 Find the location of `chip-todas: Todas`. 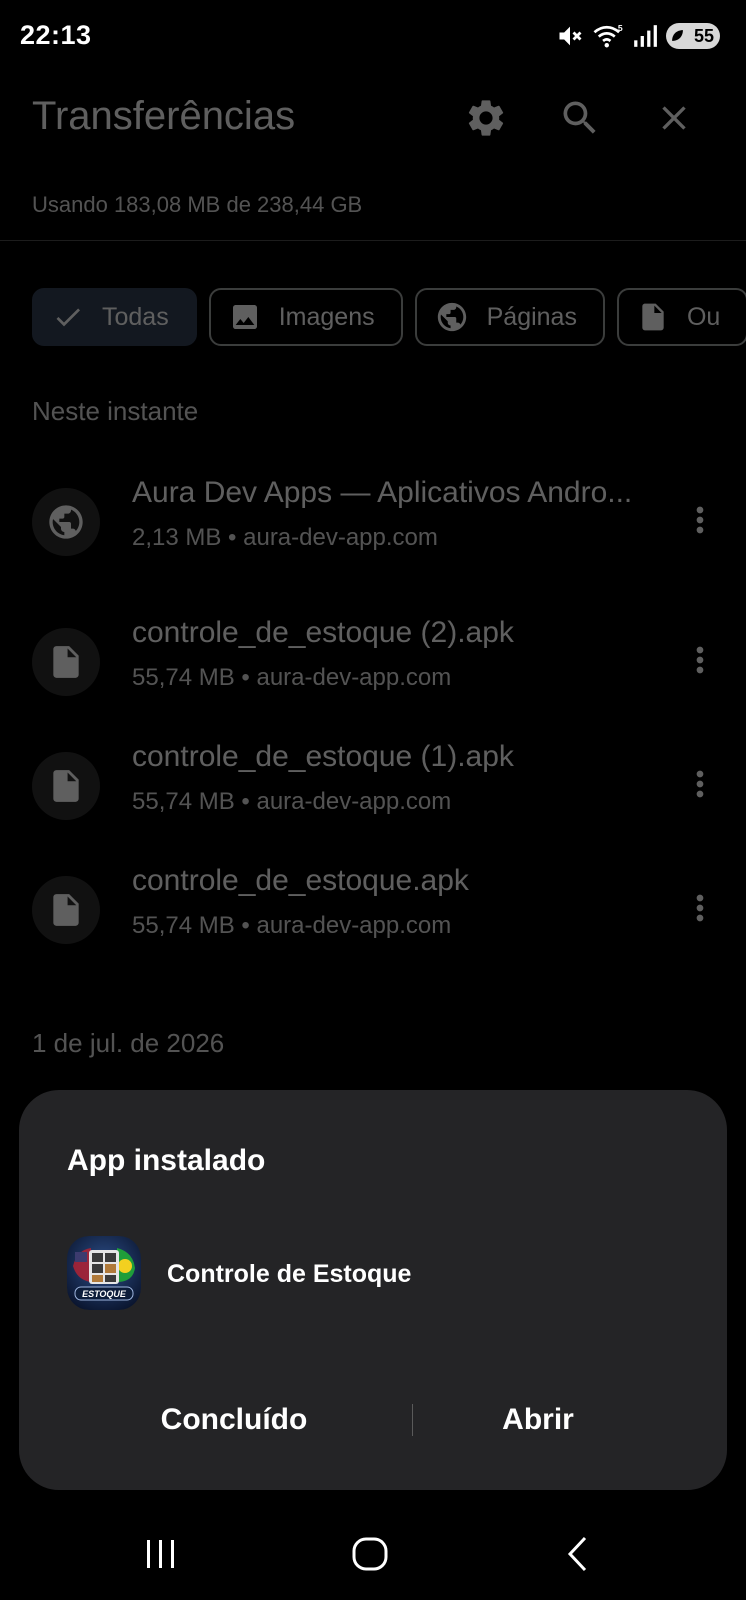

chip-todas: Todas is located at coordinates (114, 317).